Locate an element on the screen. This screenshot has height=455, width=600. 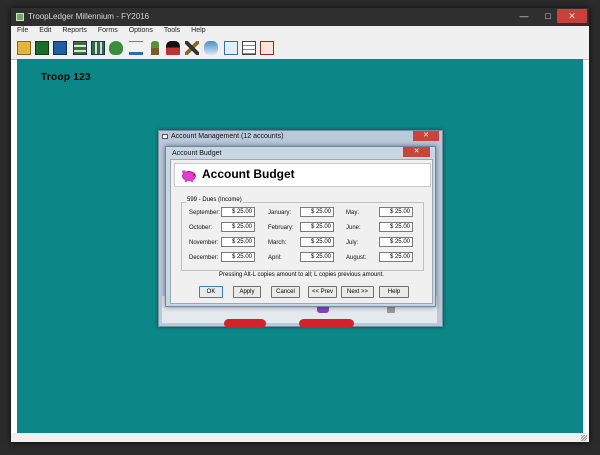
member-icon is located at coordinates (173, 48).